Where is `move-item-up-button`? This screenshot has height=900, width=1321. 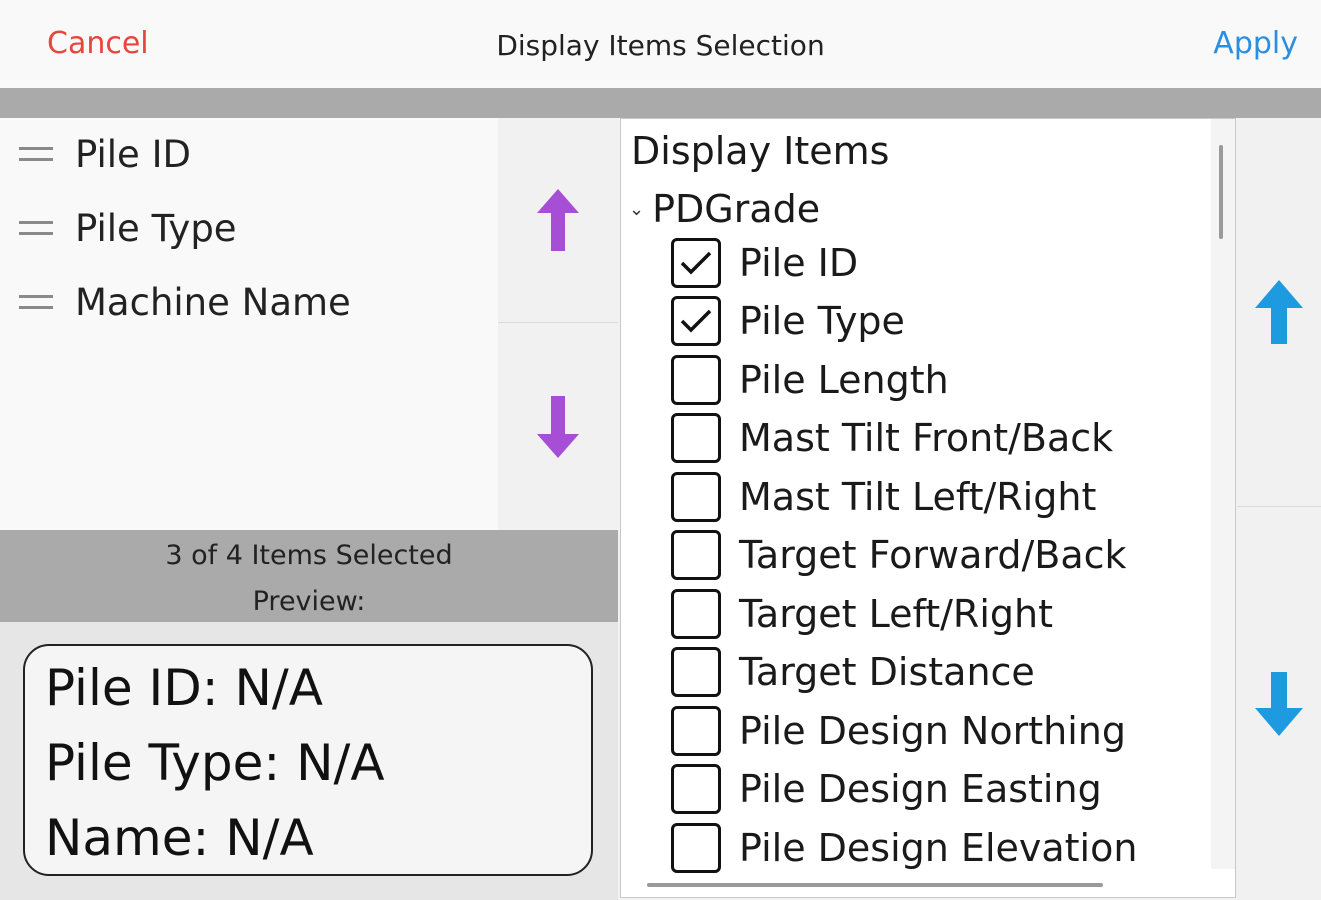 move-item-up-button is located at coordinates (1279, 312).